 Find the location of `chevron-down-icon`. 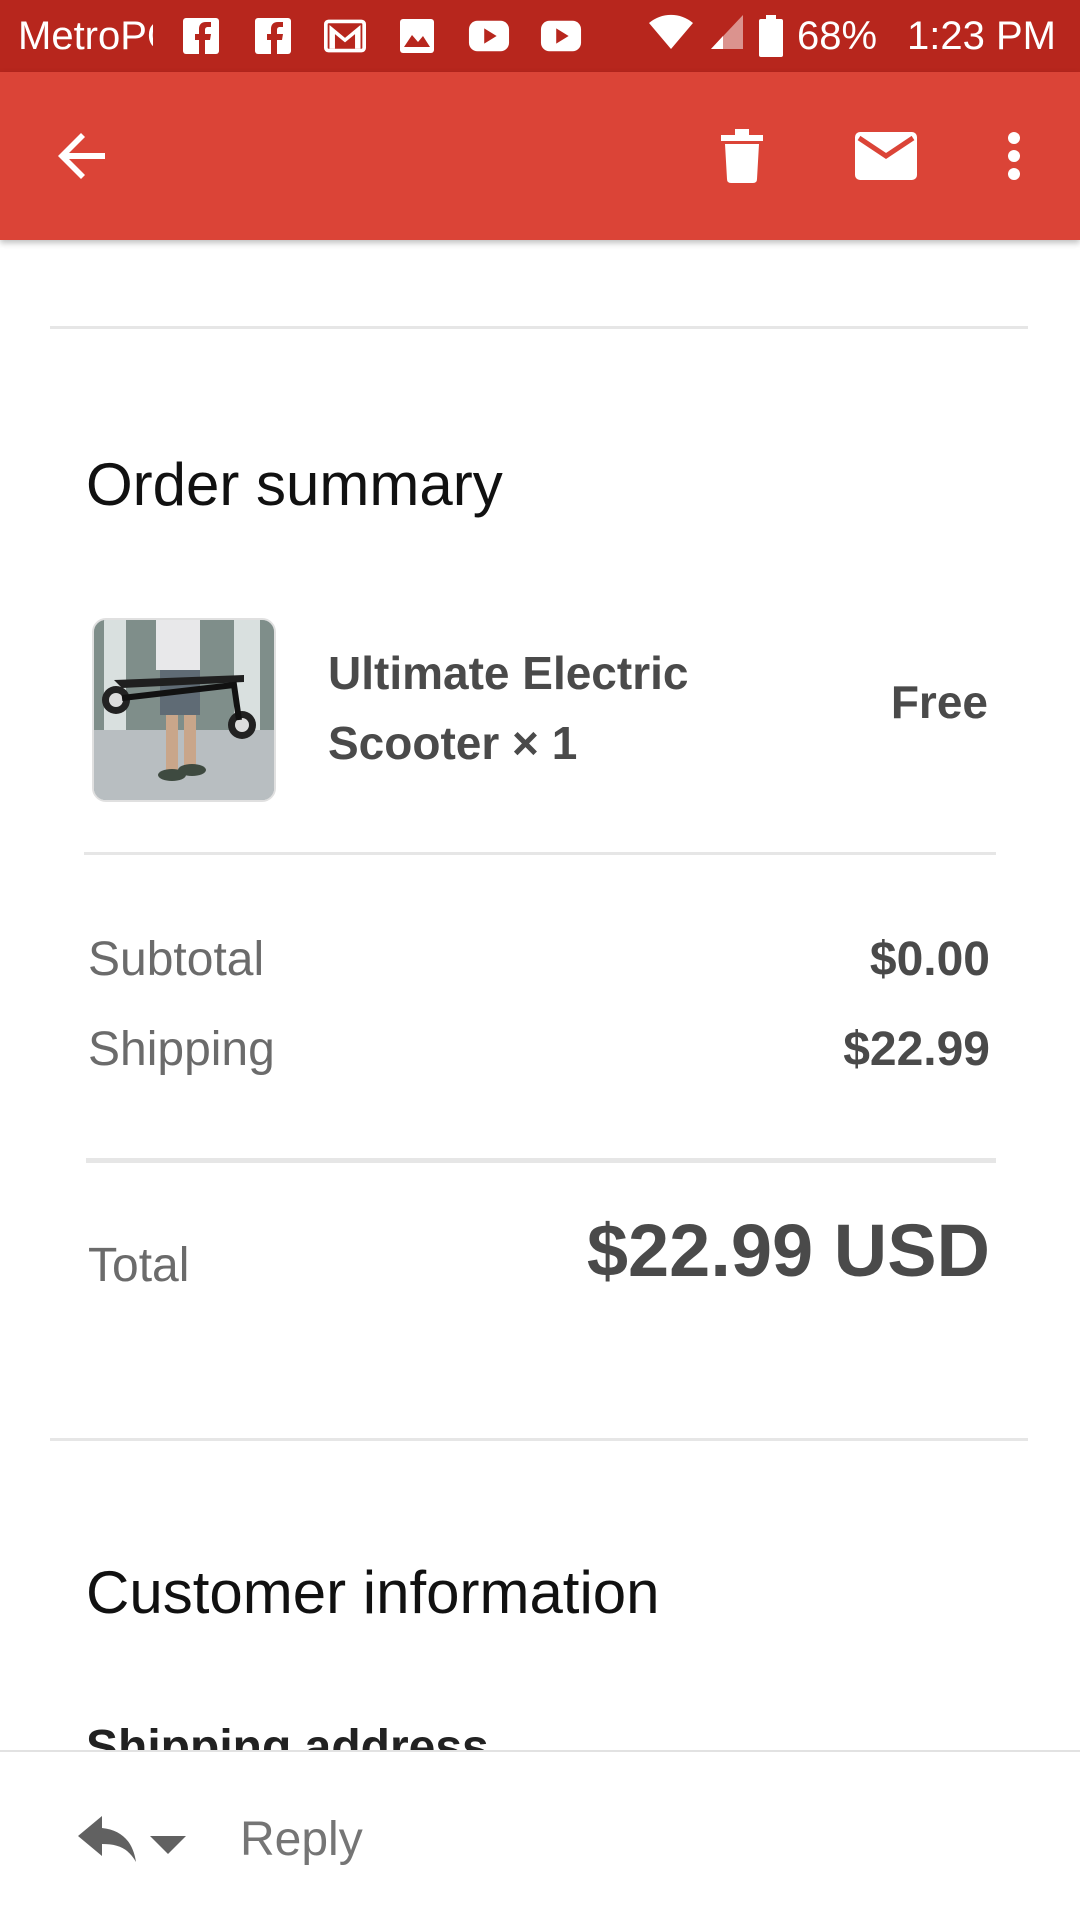

chevron-down-icon is located at coordinates (168, 1845).